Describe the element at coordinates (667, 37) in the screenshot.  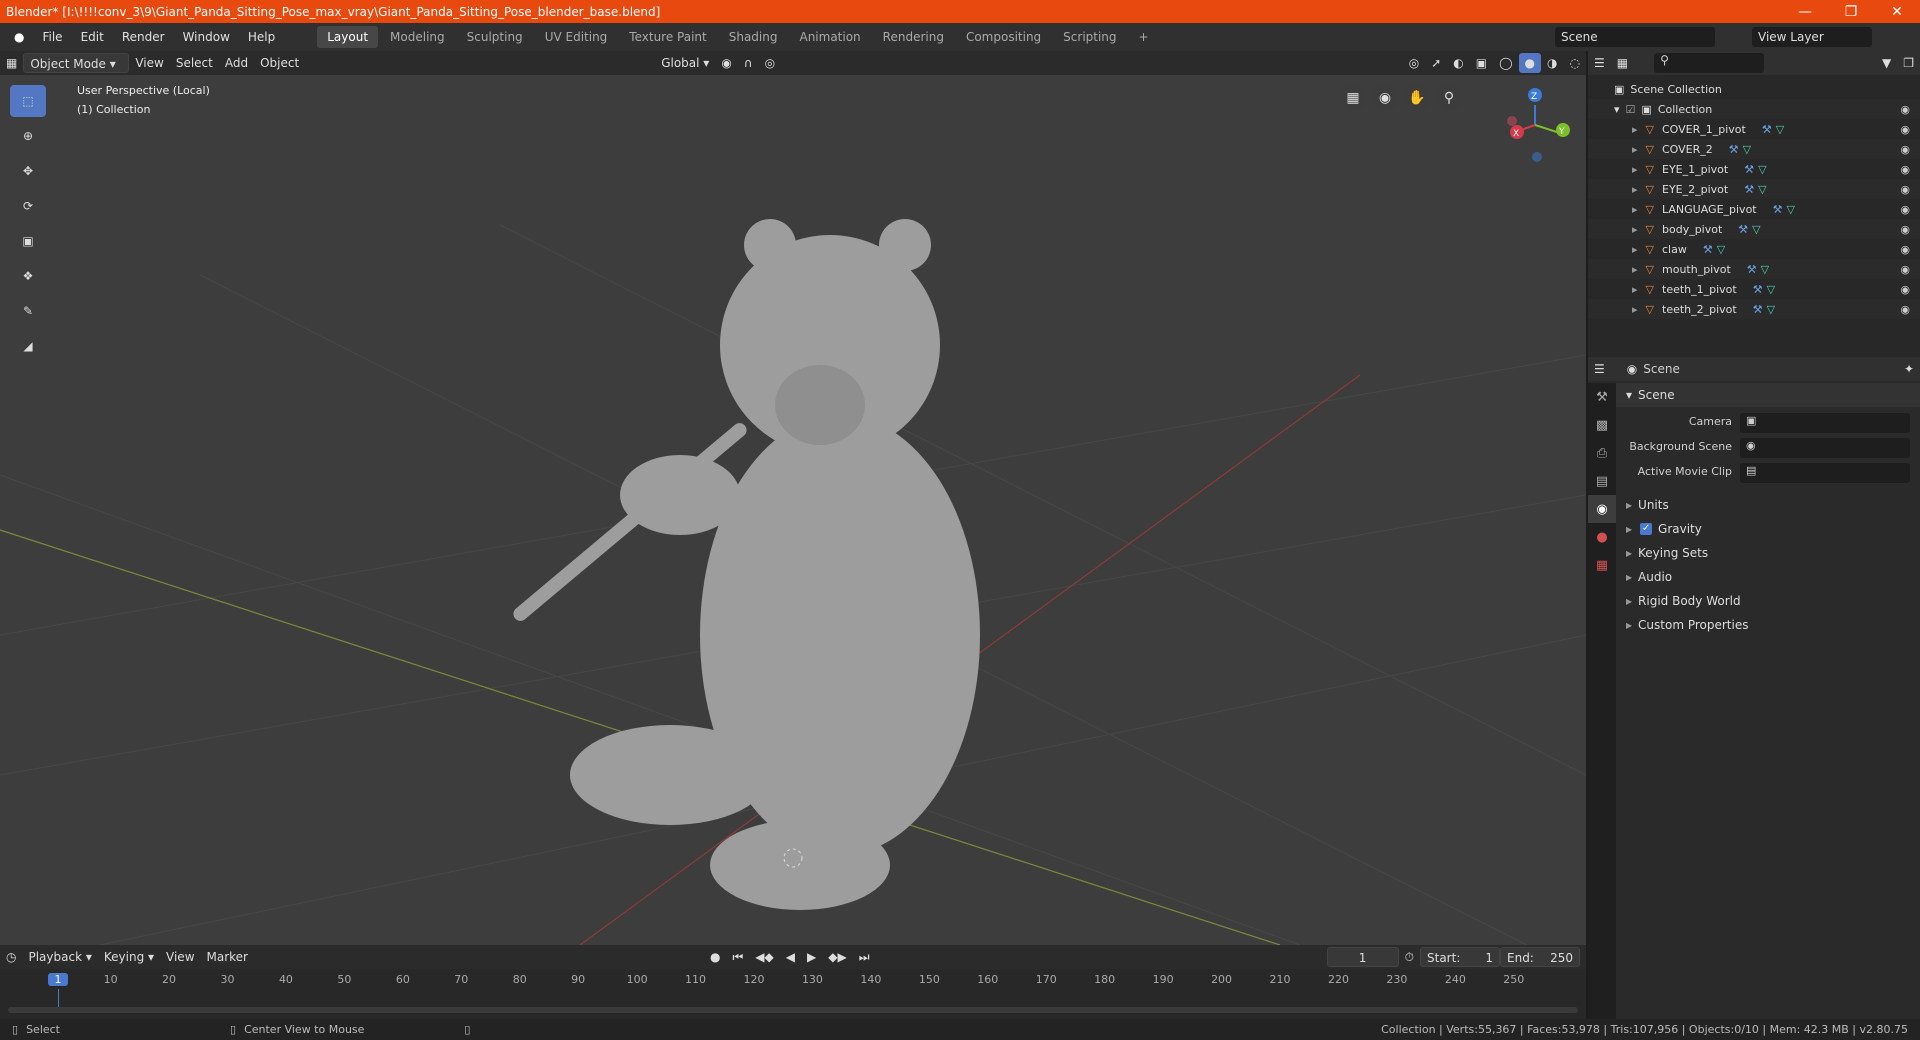
I see `tab-texture-paint: Texture Paint` at that location.